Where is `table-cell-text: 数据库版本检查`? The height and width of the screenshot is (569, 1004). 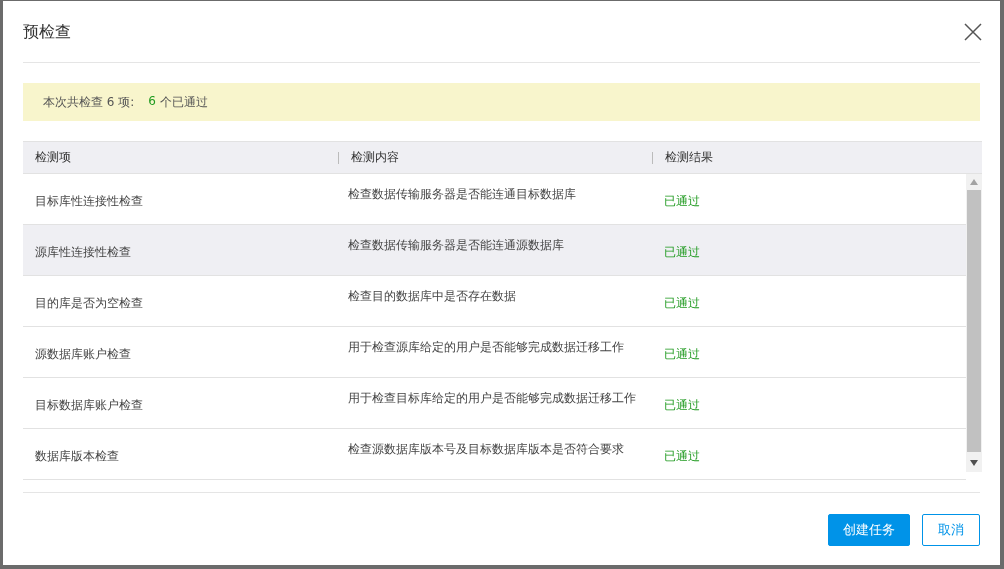
table-cell-text: 数据库版本检查 is located at coordinates (77, 456).